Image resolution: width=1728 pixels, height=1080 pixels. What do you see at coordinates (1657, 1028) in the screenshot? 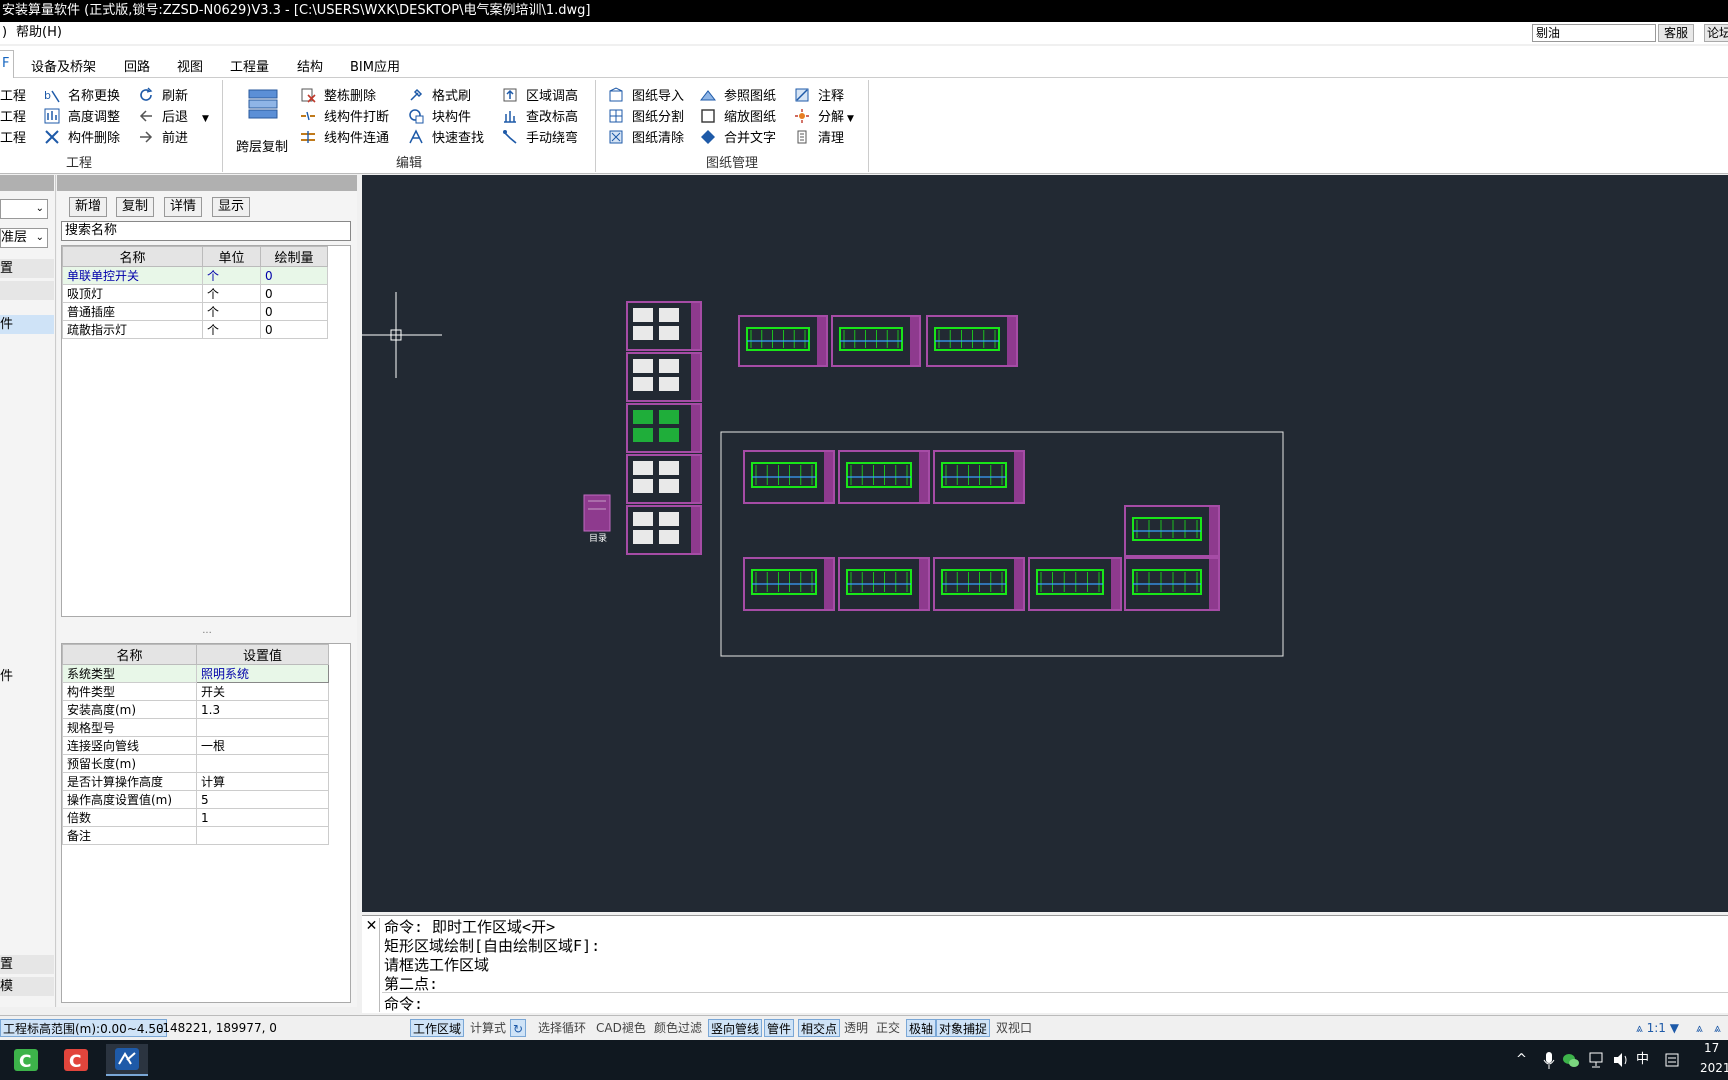
I see `annotation-scale: ⩓ 1:1 ▼` at bounding box center [1657, 1028].